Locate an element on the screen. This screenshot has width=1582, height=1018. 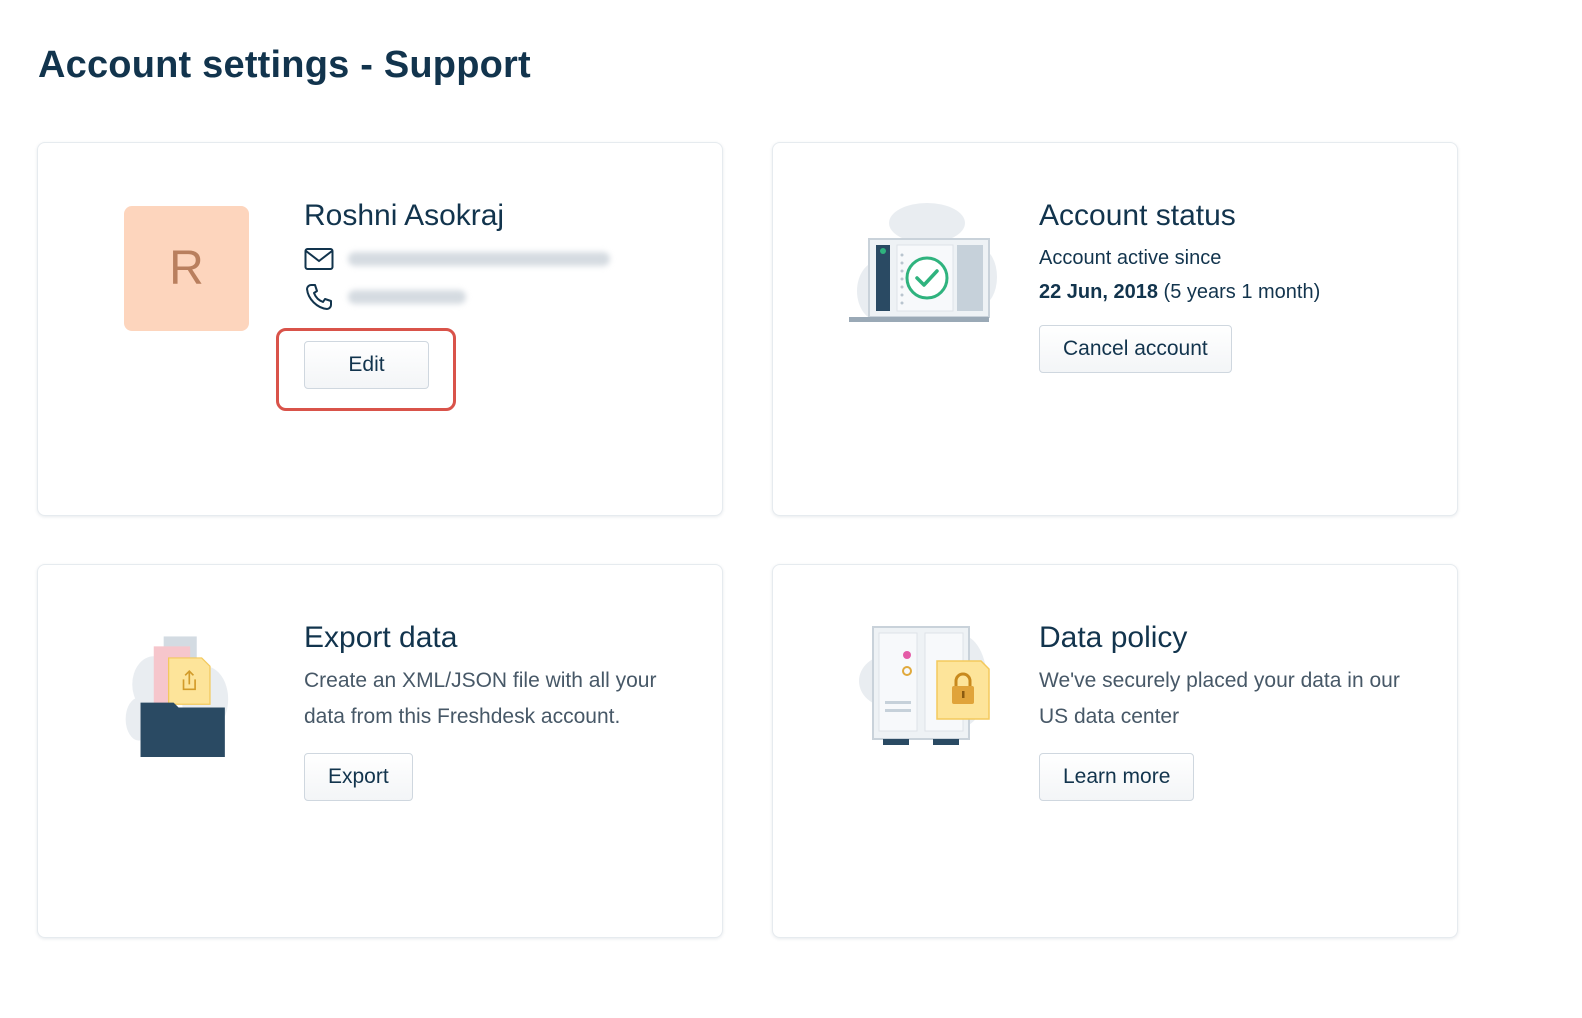
phone-row is located at coordinates (504, 297).